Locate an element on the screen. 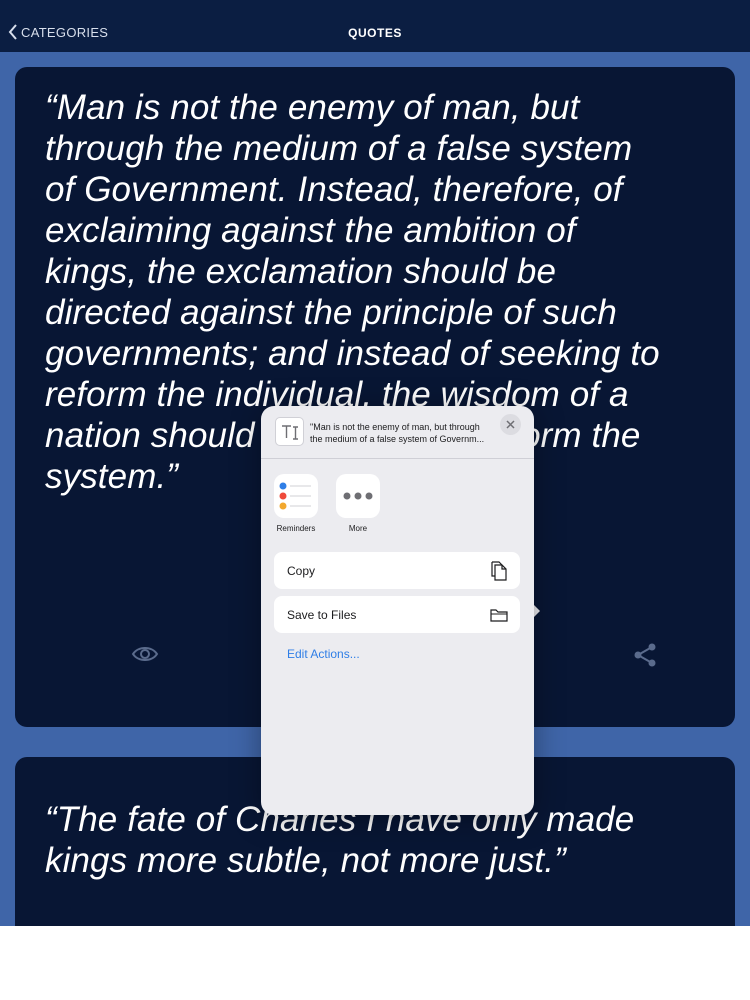 This screenshot has width=750, height=1000. share-app-label: Reminders is located at coordinates (296, 528).